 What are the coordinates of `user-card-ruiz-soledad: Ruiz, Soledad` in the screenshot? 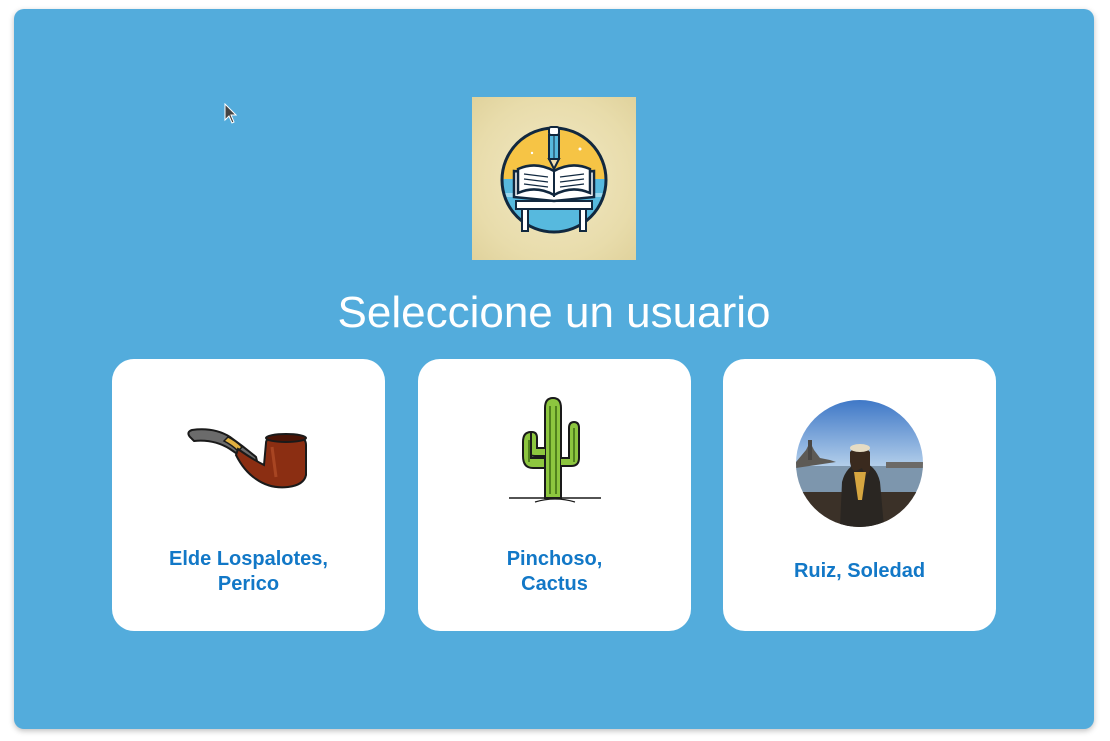 It's located at (859, 495).